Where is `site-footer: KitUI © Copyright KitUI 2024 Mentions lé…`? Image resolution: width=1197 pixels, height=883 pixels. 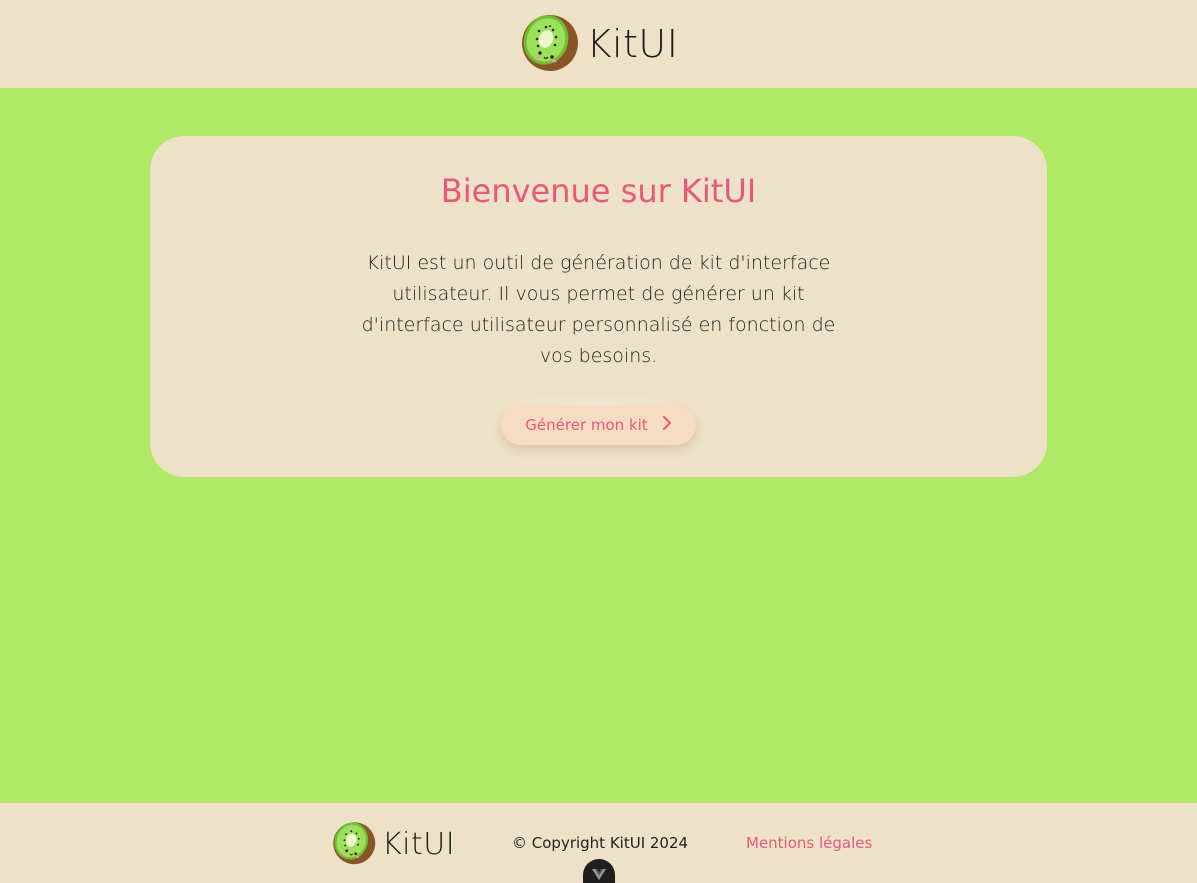 site-footer: KitUI © Copyright KitUI 2024 Mentions lé… is located at coordinates (598, 843).